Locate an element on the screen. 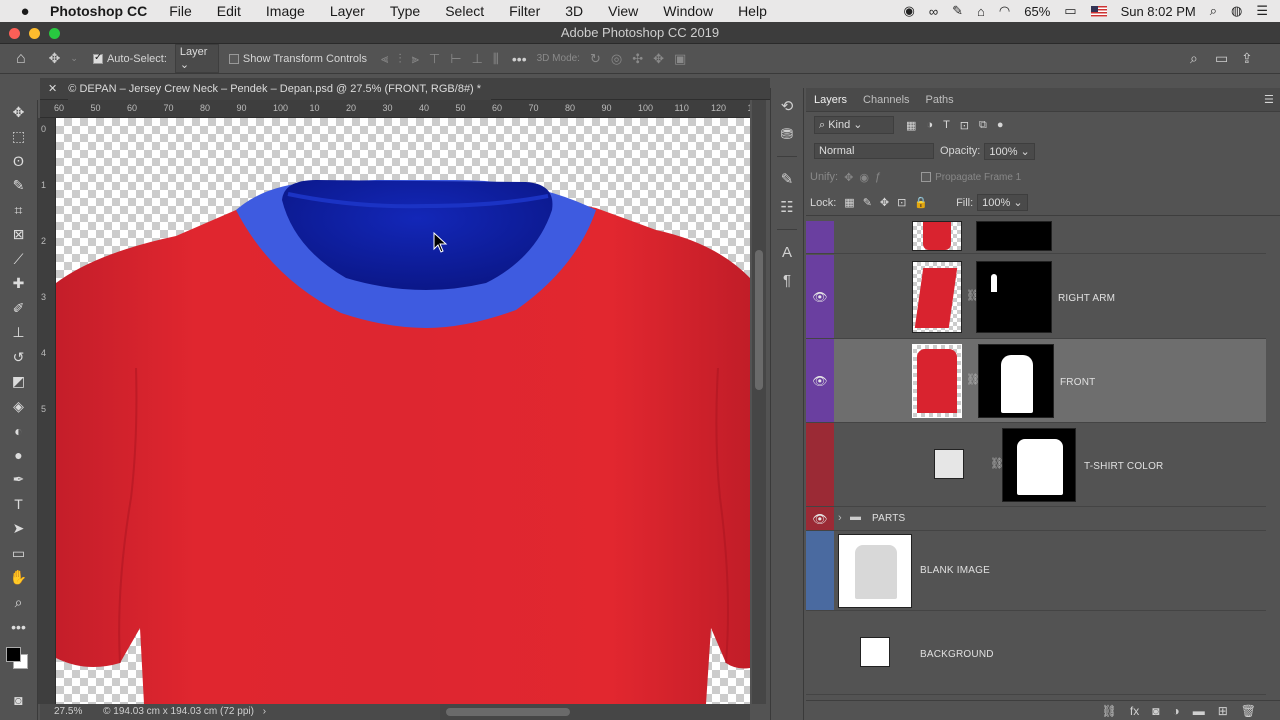 The image size is (1280, 720). frame-tool-icon: ⊠ is located at coordinates (19, 235).